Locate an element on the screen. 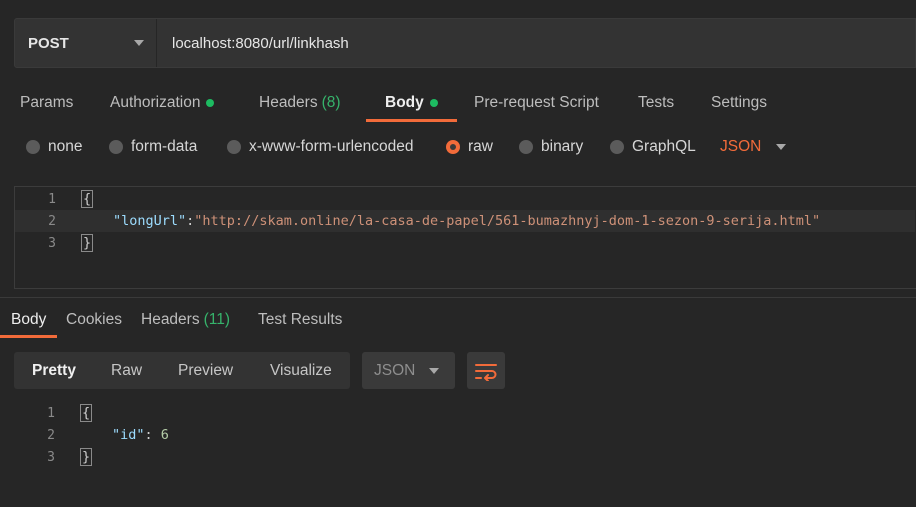 This screenshot has height=507, width=916. language-label: JSON is located at coordinates (741, 146).